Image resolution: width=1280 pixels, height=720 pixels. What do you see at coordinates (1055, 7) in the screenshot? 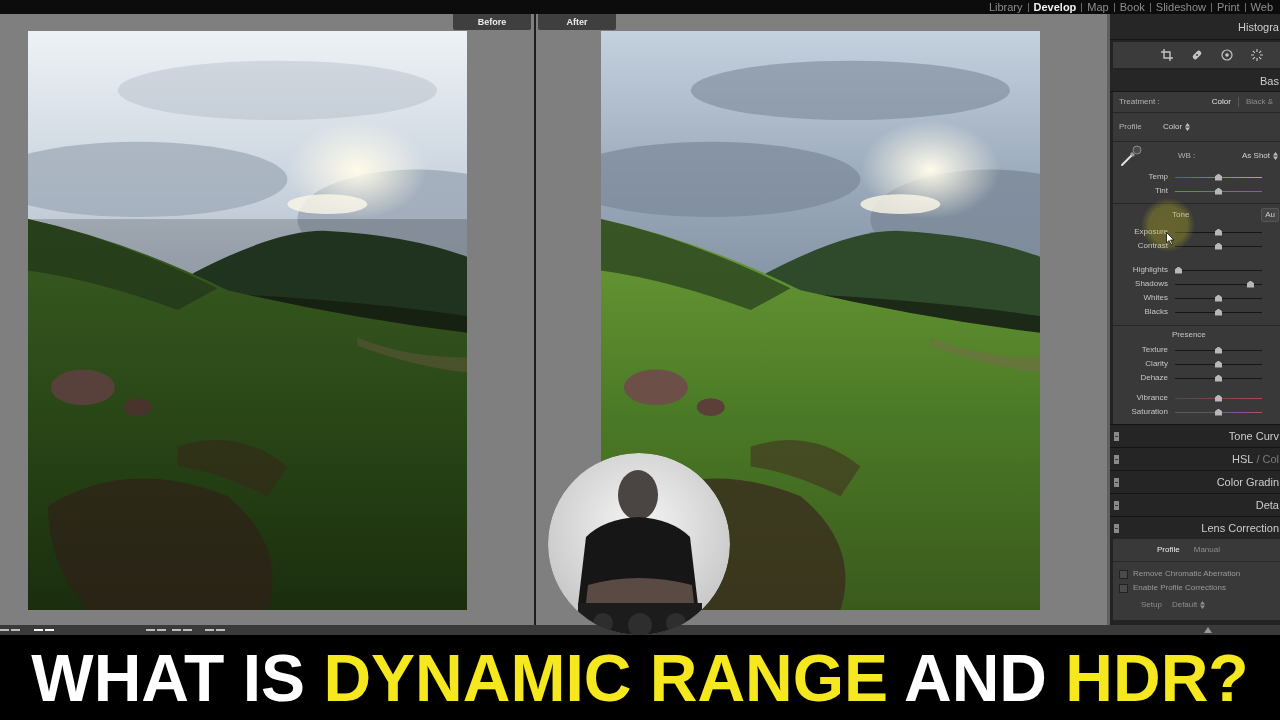
I see `module-tab: Develop` at bounding box center [1055, 7].